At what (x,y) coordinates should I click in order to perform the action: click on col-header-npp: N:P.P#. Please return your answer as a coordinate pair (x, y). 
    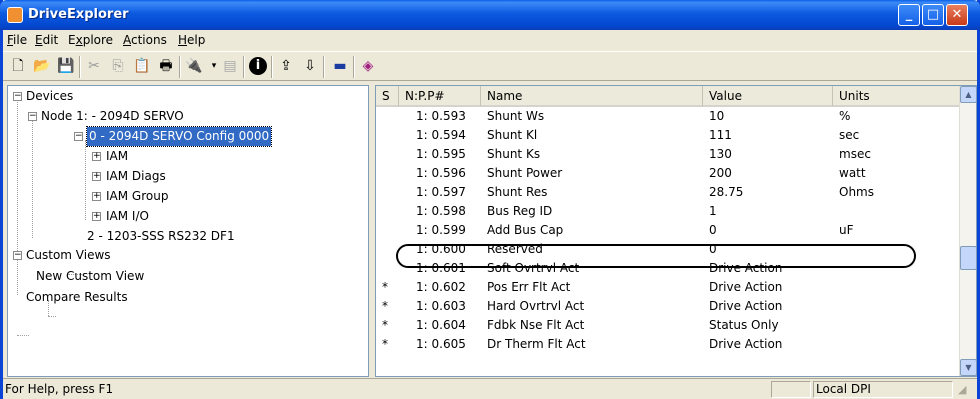
    Looking at the image, I should click on (440, 96).